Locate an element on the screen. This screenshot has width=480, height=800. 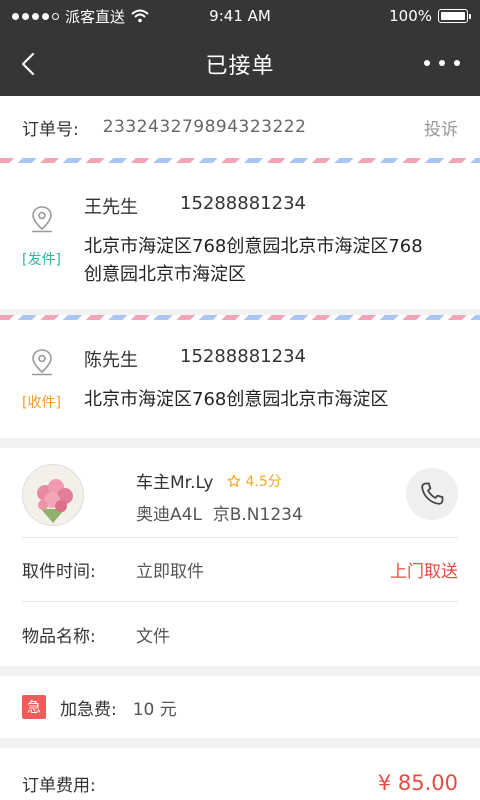
phone-icon is located at coordinates (432, 493).